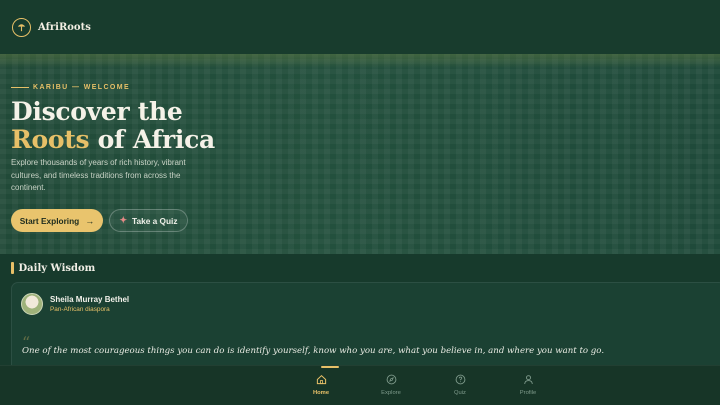 The height and width of the screenshot is (405, 720). What do you see at coordinates (360, 27) in the screenshot?
I see `app-header: AfriRoots` at bounding box center [360, 27].